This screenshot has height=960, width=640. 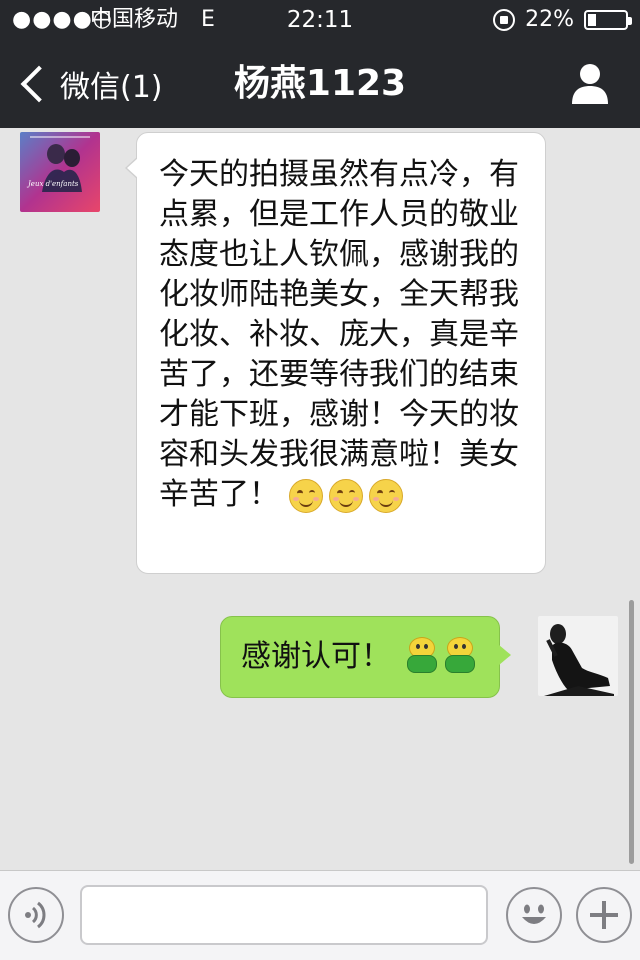 I want to click on chat-title: 杨燕1123, so click(x=320, y=83).